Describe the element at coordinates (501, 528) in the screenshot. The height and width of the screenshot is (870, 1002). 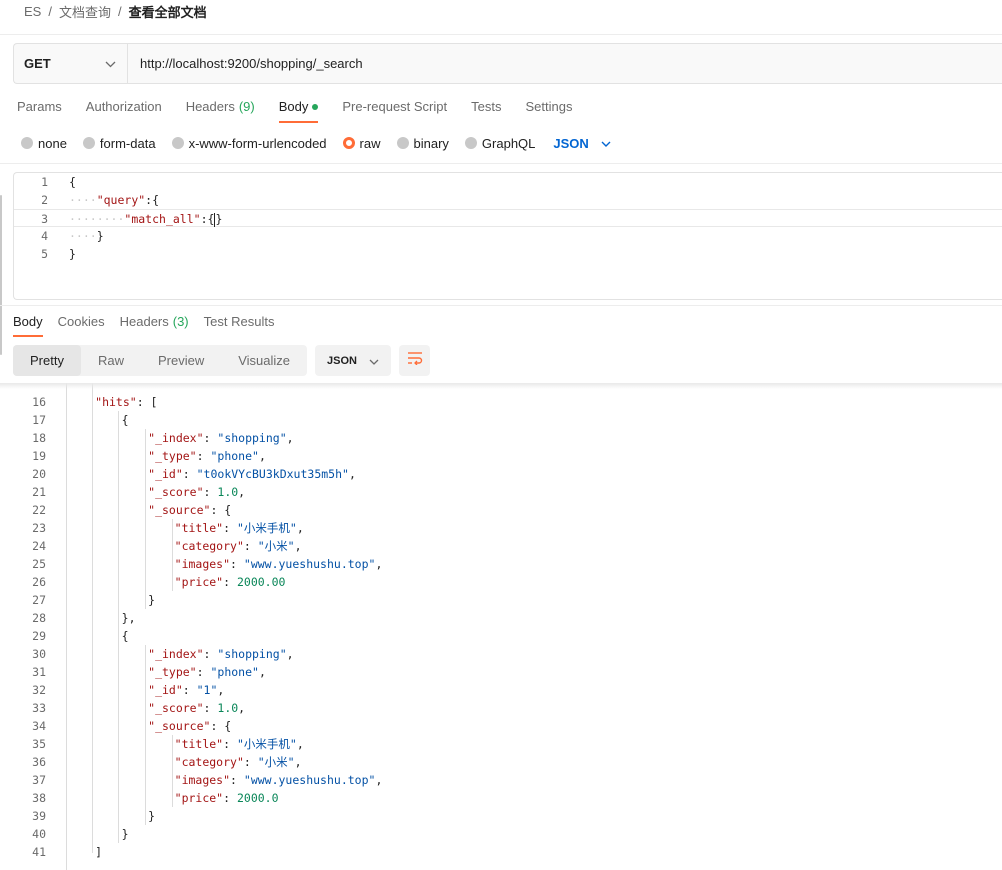
I see `response-line: 23 "title": "小米手机",` at that location.